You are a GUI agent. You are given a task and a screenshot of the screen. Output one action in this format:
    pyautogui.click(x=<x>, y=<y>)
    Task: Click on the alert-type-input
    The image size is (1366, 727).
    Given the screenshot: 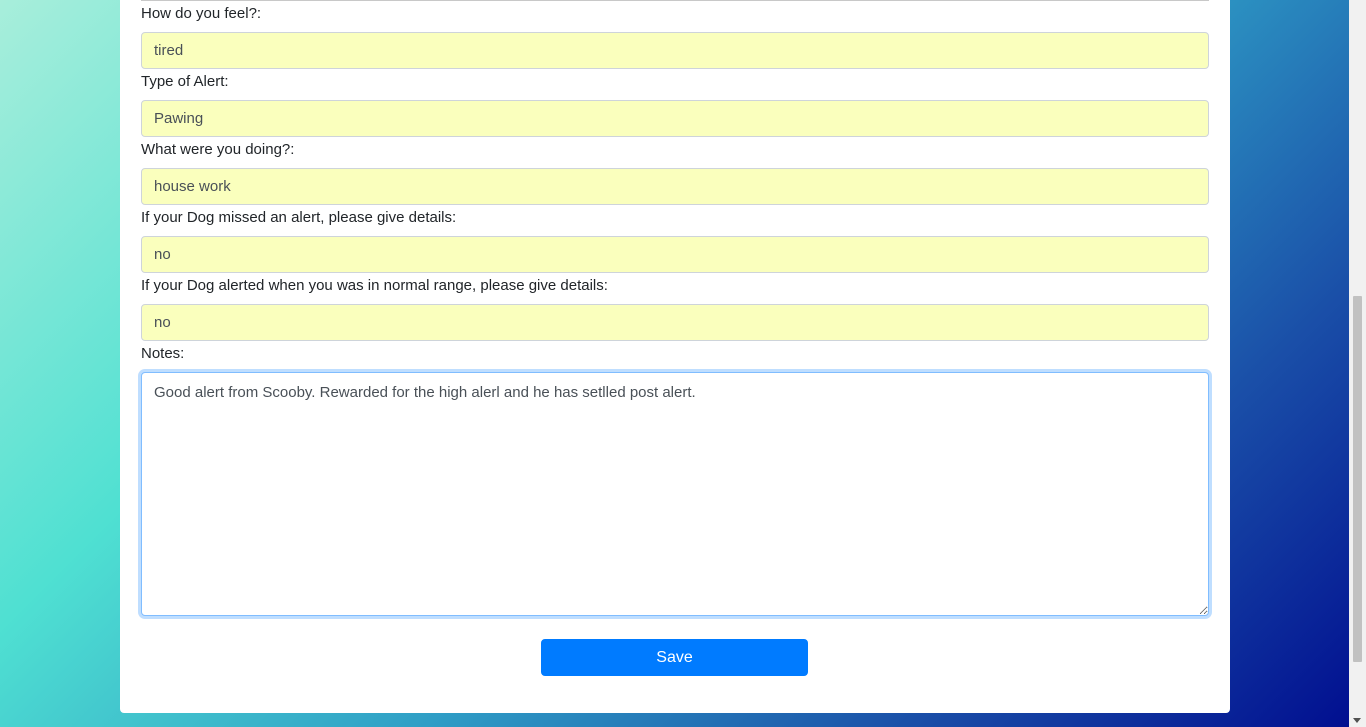 What is the action you would take?
    pyautogui.click(x=675, y=118)
    